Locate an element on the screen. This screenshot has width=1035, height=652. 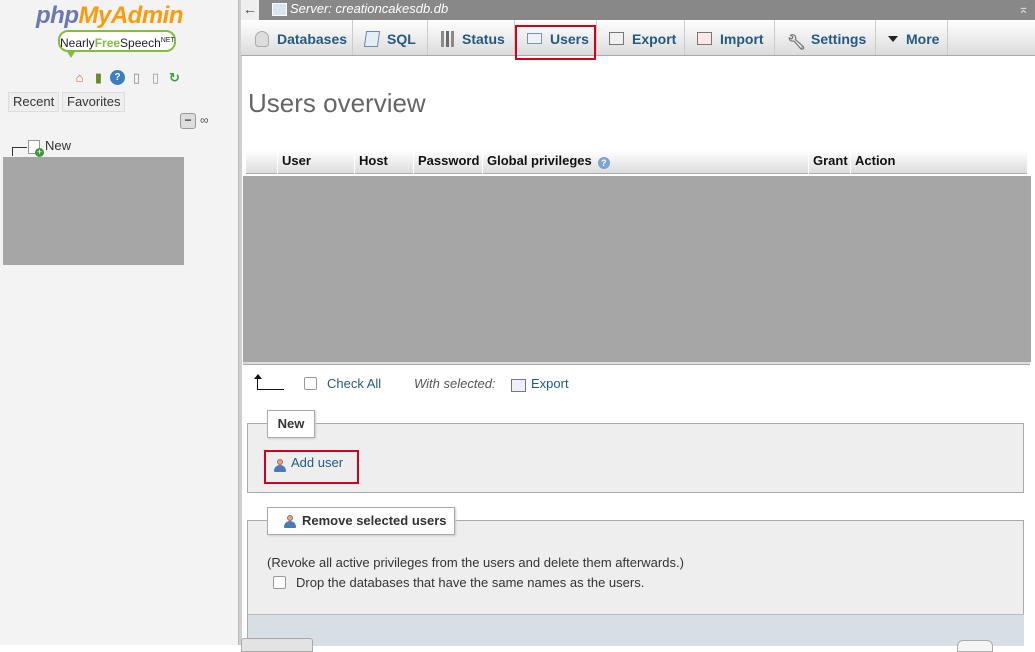
tab-sql-label: SQL is located at coordinates (401, 39).